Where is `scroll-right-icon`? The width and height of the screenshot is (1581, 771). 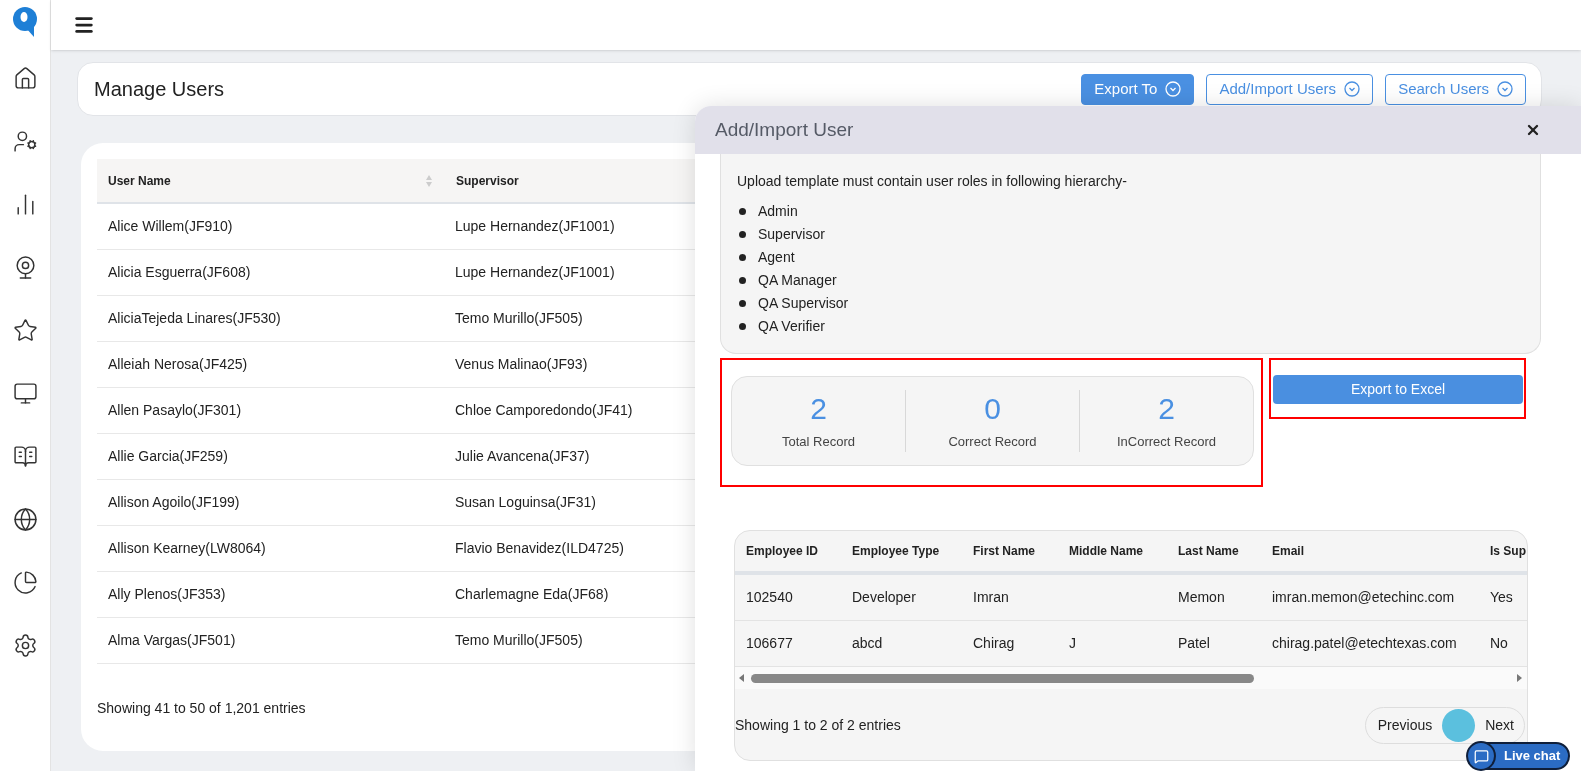
scroll-right-icon is located at coordinates (1520, 678).